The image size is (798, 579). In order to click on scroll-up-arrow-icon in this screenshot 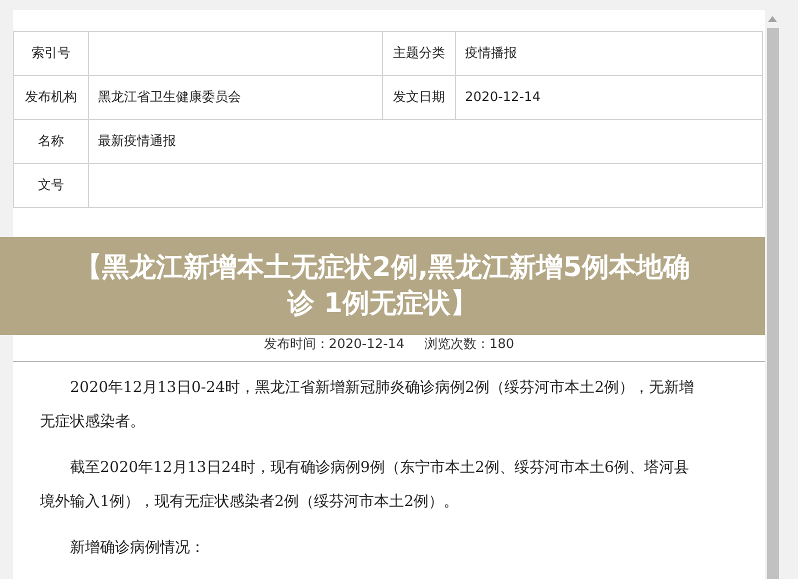, I will do `click(772, 19)`.